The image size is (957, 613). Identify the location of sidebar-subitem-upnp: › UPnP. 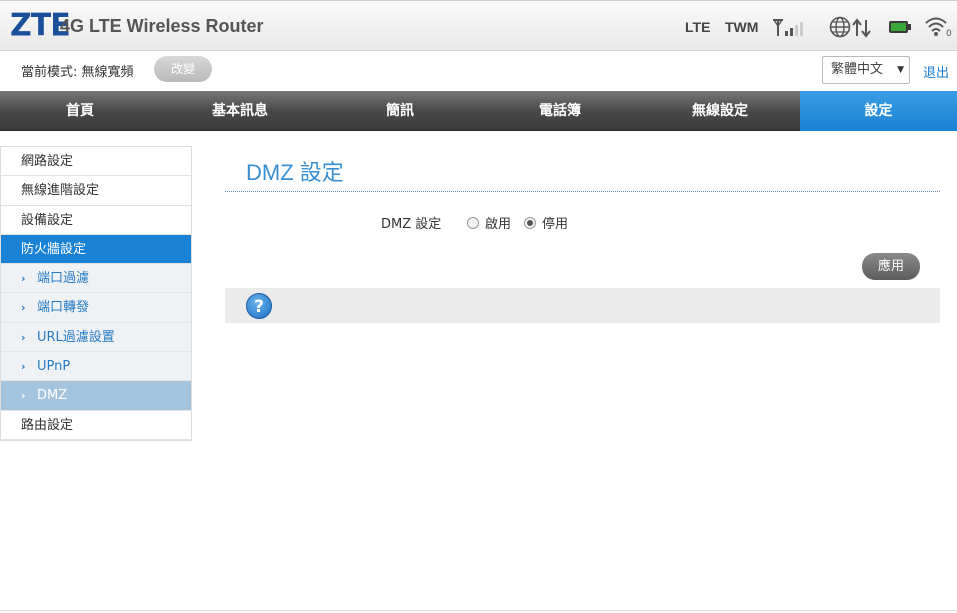
(96, 367).